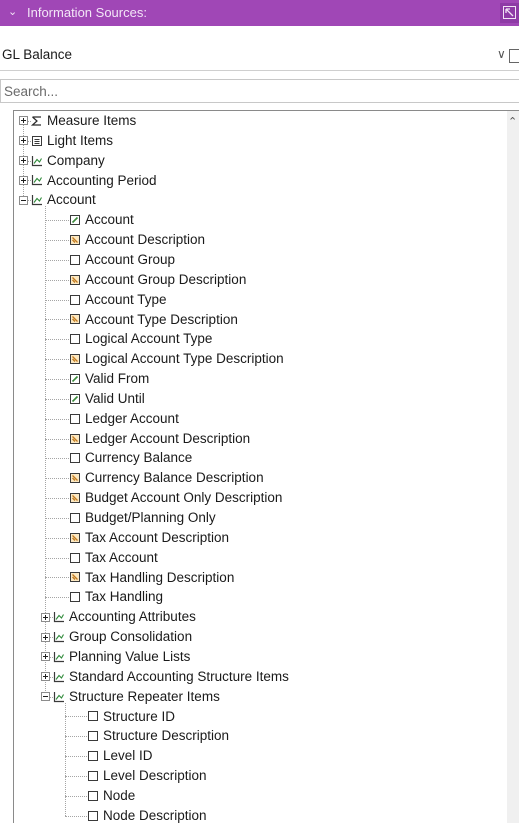 This screenshot has height=823, width=519. I want to click on tree-leaf: Logical Account Type Description, so click(260, 359).